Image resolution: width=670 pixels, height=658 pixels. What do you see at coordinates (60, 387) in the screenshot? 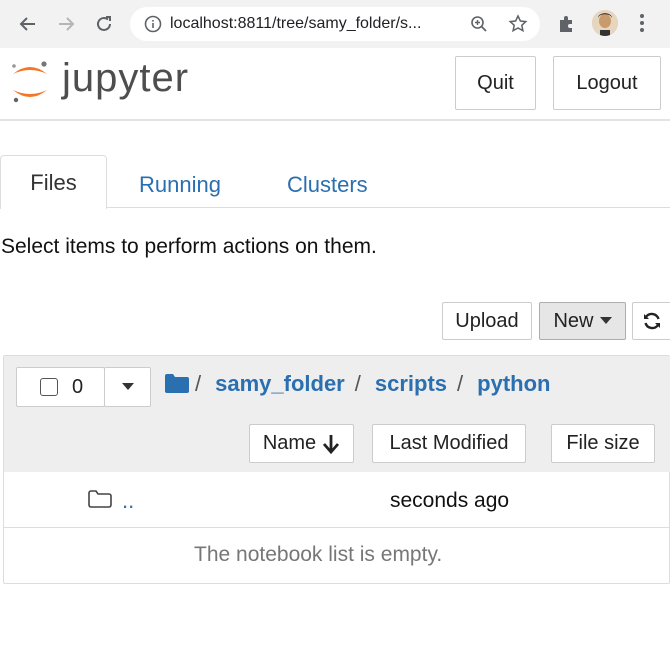
I see `select-all-checkbox-group: 0` at bounding box center [60, 387].